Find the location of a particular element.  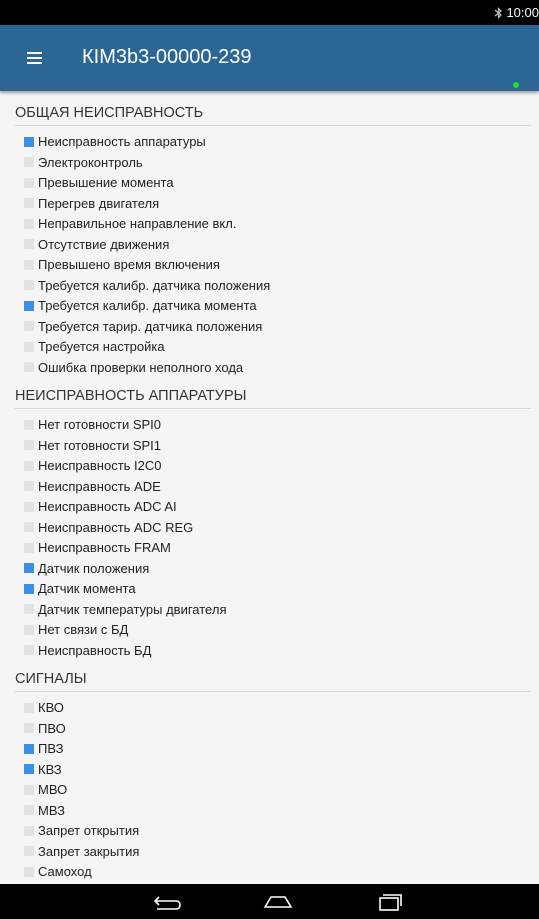

recents-icon is located at coordinates (390, 902).